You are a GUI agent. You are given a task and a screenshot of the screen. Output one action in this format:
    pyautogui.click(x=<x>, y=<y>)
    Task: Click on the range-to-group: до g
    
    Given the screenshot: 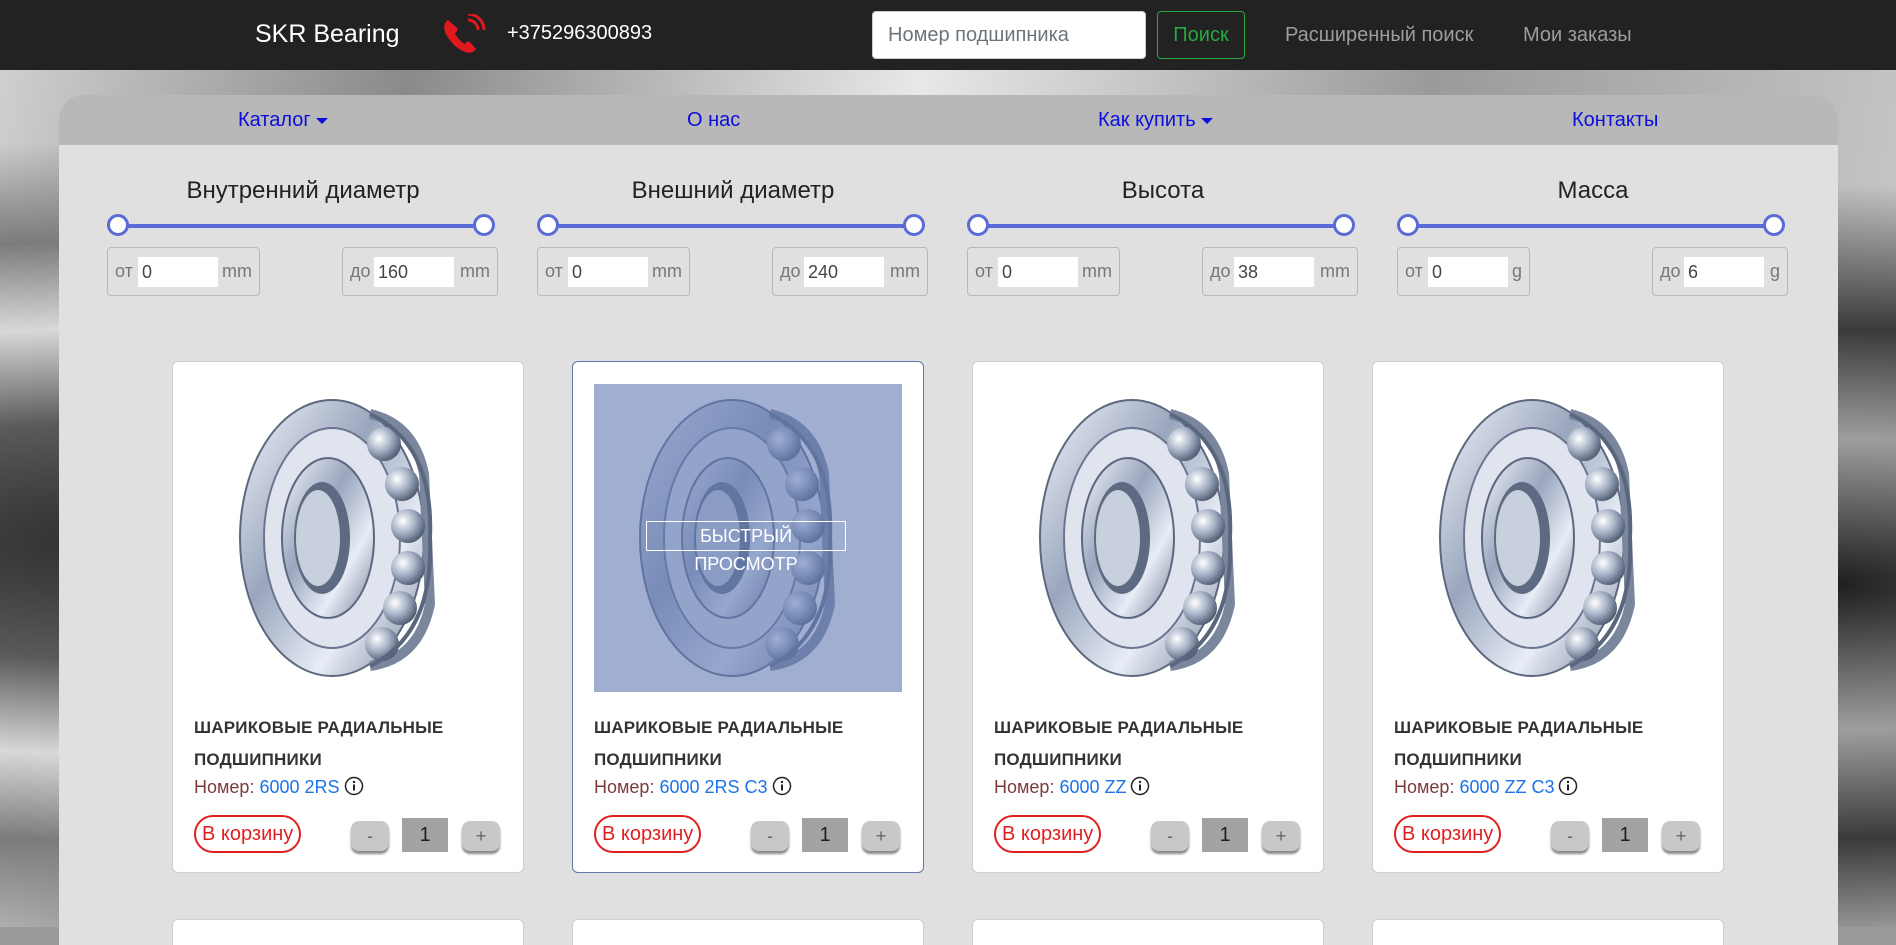 What is the action you would take?
    pyautogui.click(x=1720, y=271)
    